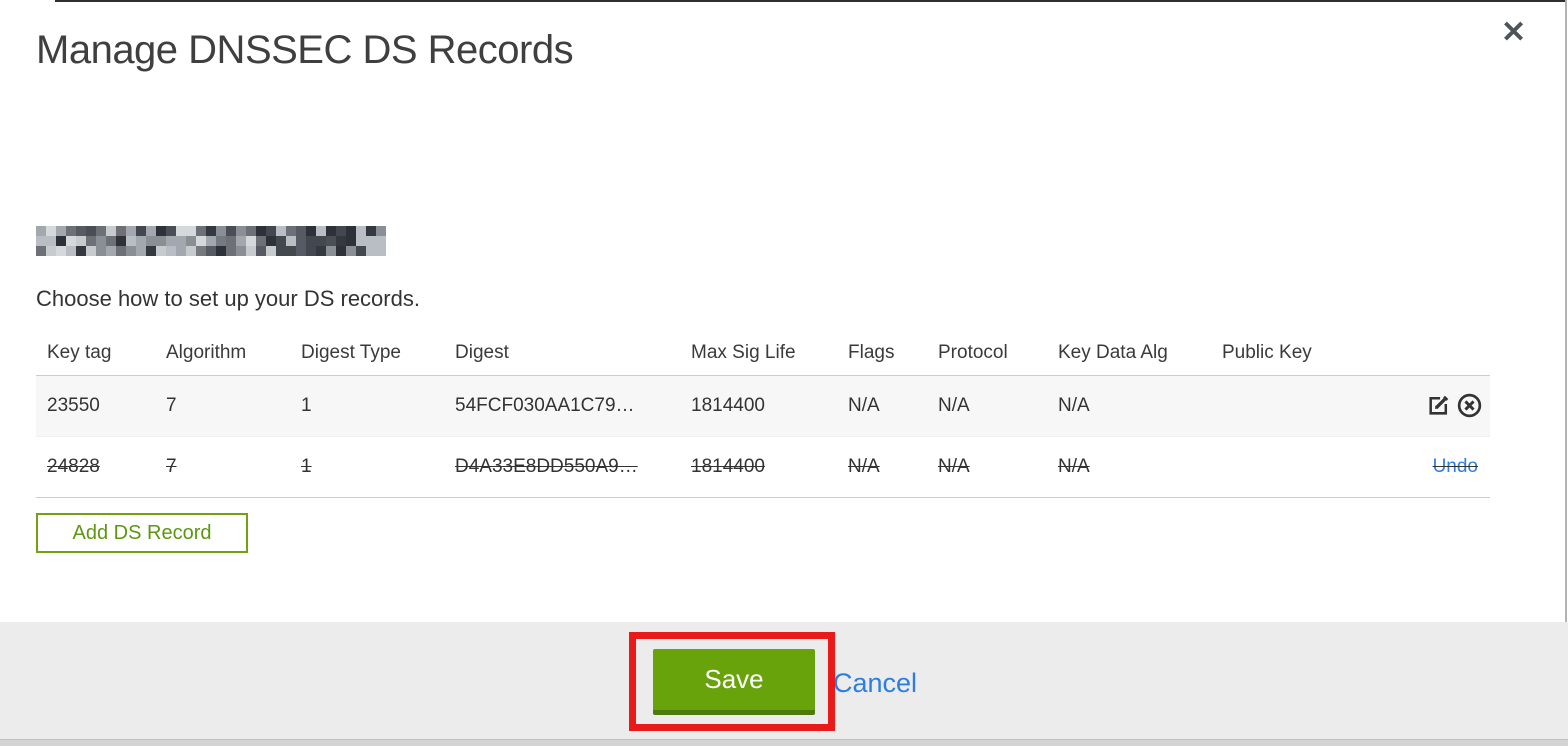 The height and width of the screenshot is (746, 1568). Describe the element at coordinates (871, 352) in the screenshot. I see `col-header-flags: Flags` at that location.